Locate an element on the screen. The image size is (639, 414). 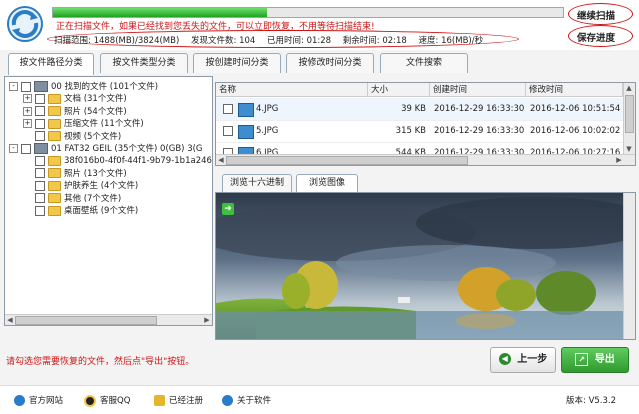
tree-node: - 01 FAT32 GEIL (35个文件) 0(GB) 3(G is located at coordinates (106, 149).